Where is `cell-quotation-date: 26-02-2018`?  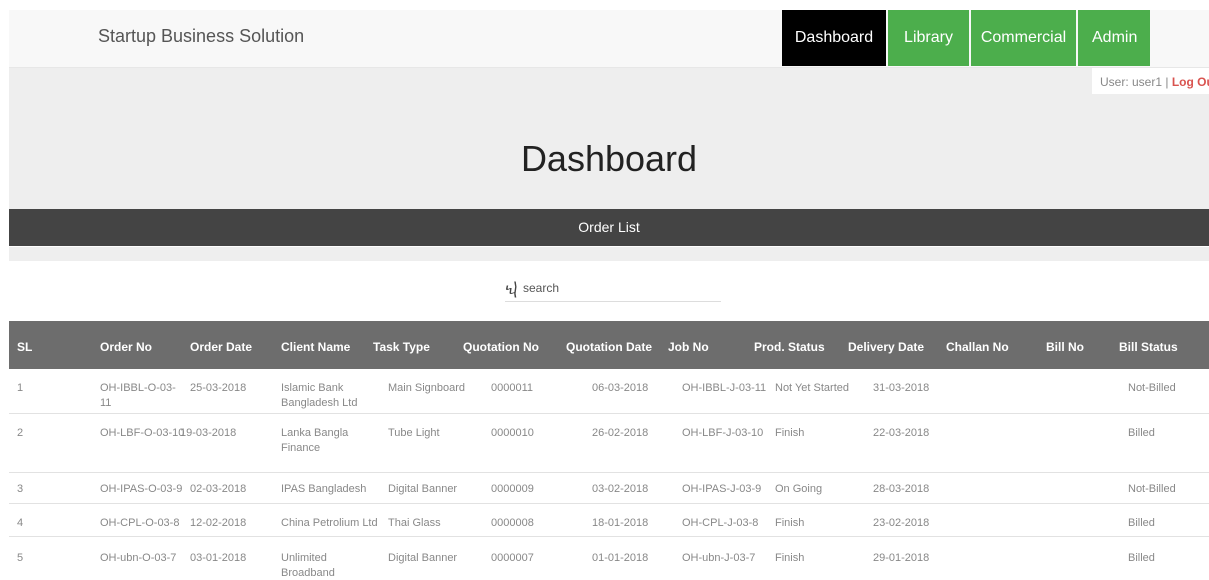 cell-quotation-date: 26-02-2018 is located at coordinates (620, 433).